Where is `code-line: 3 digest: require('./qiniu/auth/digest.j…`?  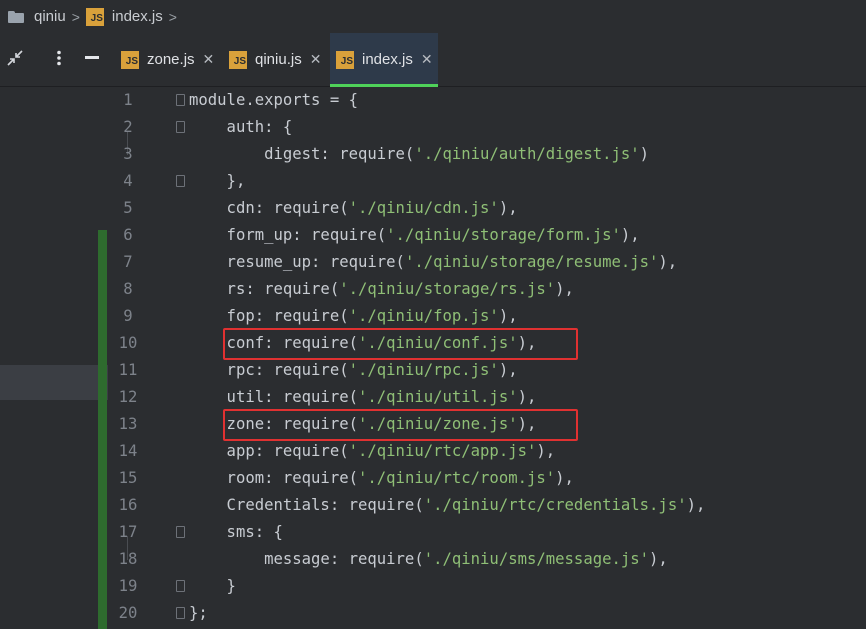
code-line: 3 digest: require('./qiniu/auth/digest.j… is located at coordinates (487, 154).